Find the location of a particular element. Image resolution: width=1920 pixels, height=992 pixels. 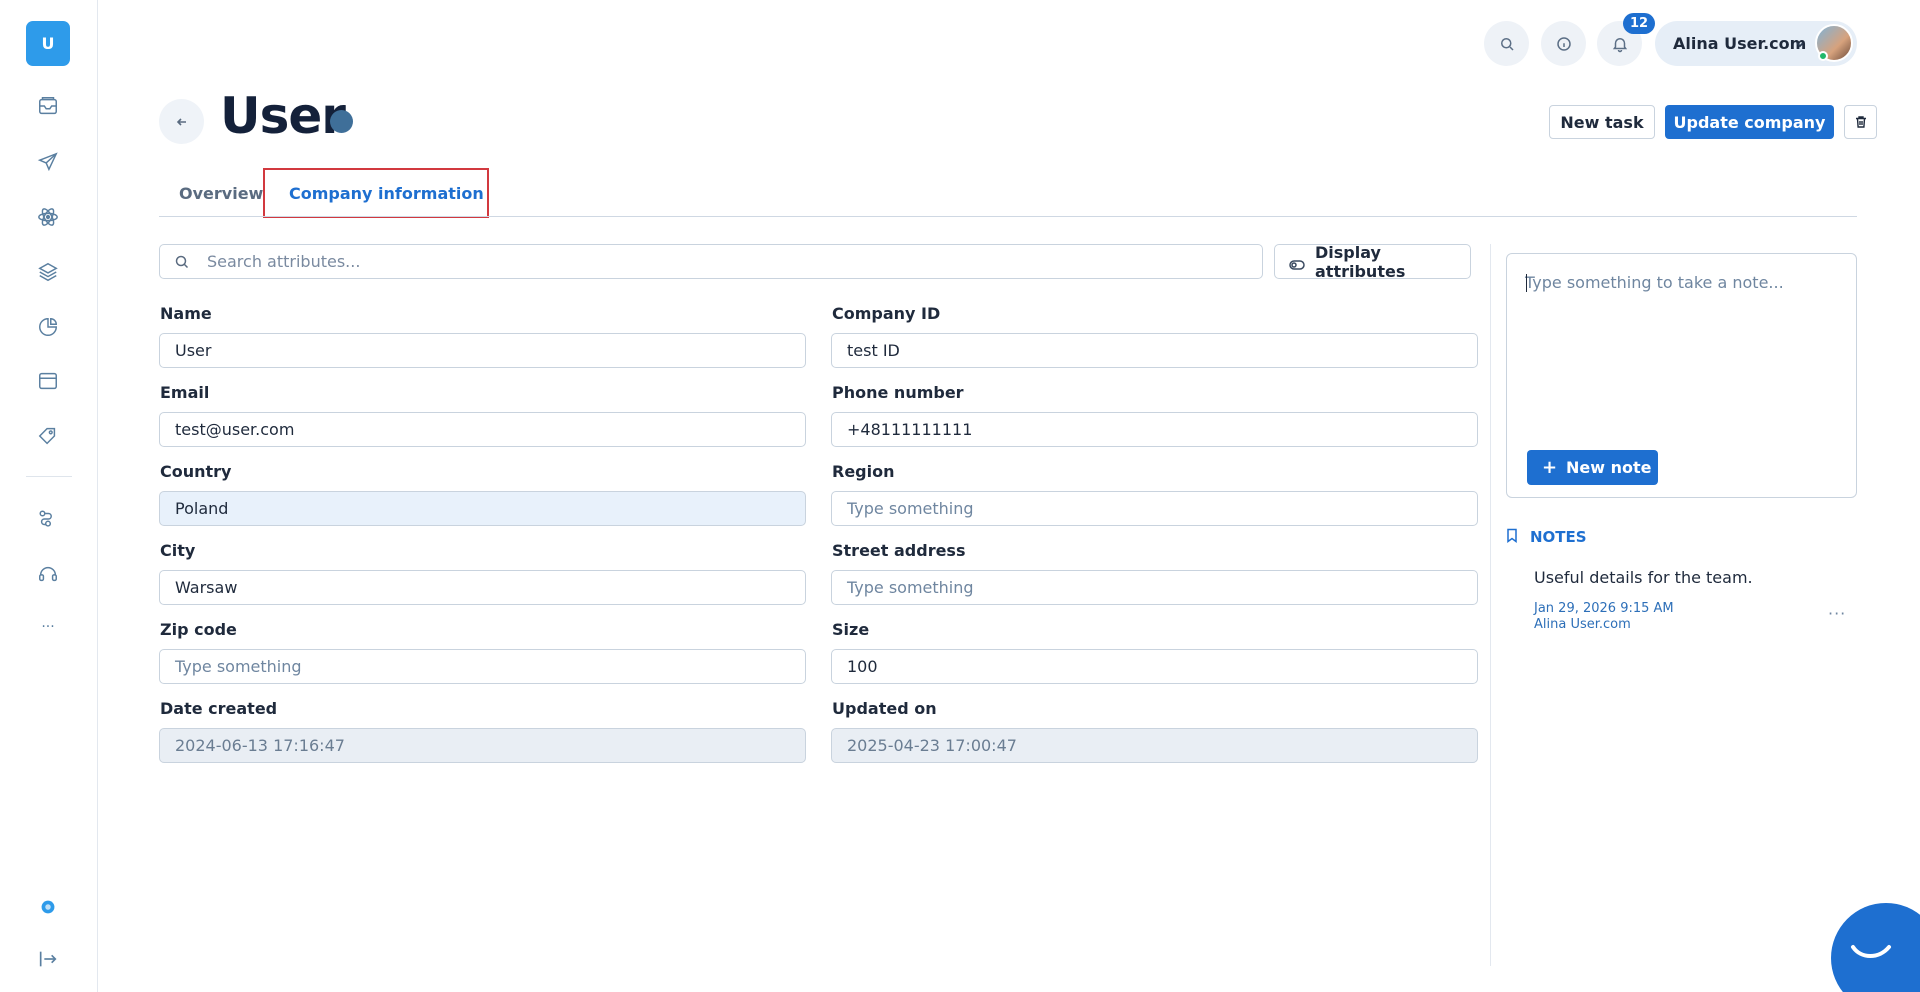

headset-icon is located at coordinates (48, 574).